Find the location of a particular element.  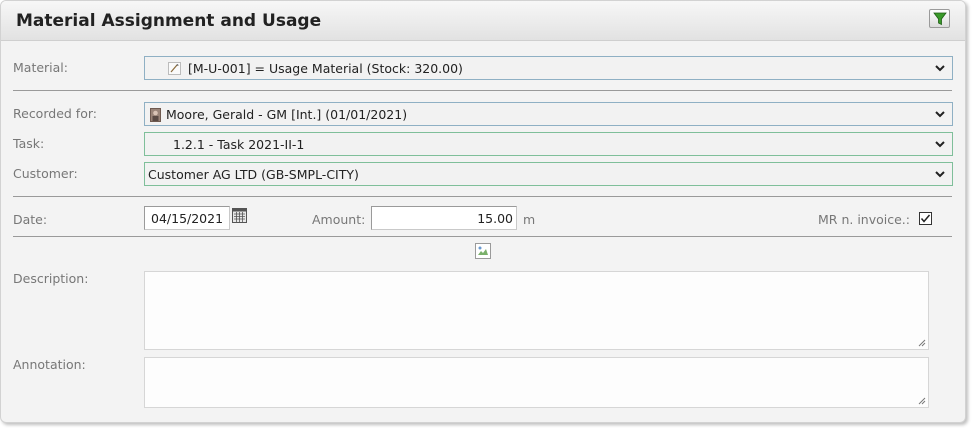

material-icon is located at coordinates (174, 68).